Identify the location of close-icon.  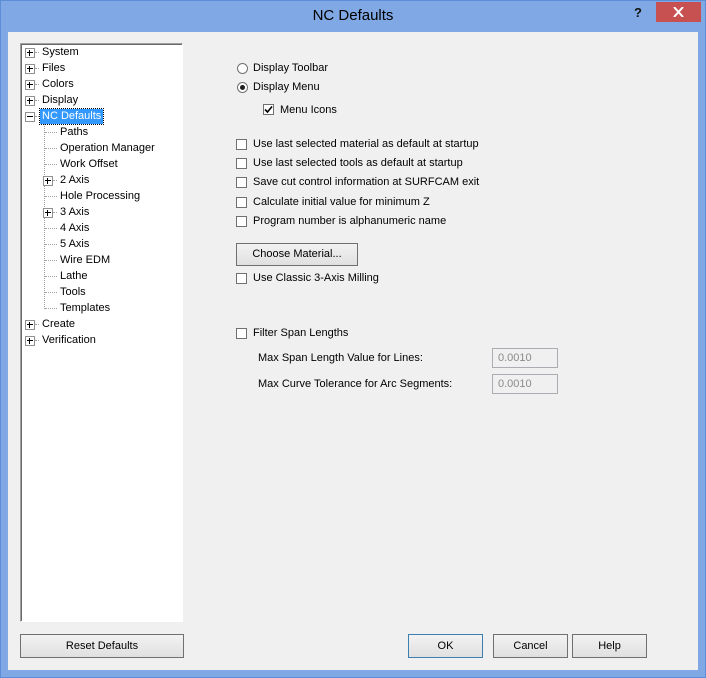
(678, 12).